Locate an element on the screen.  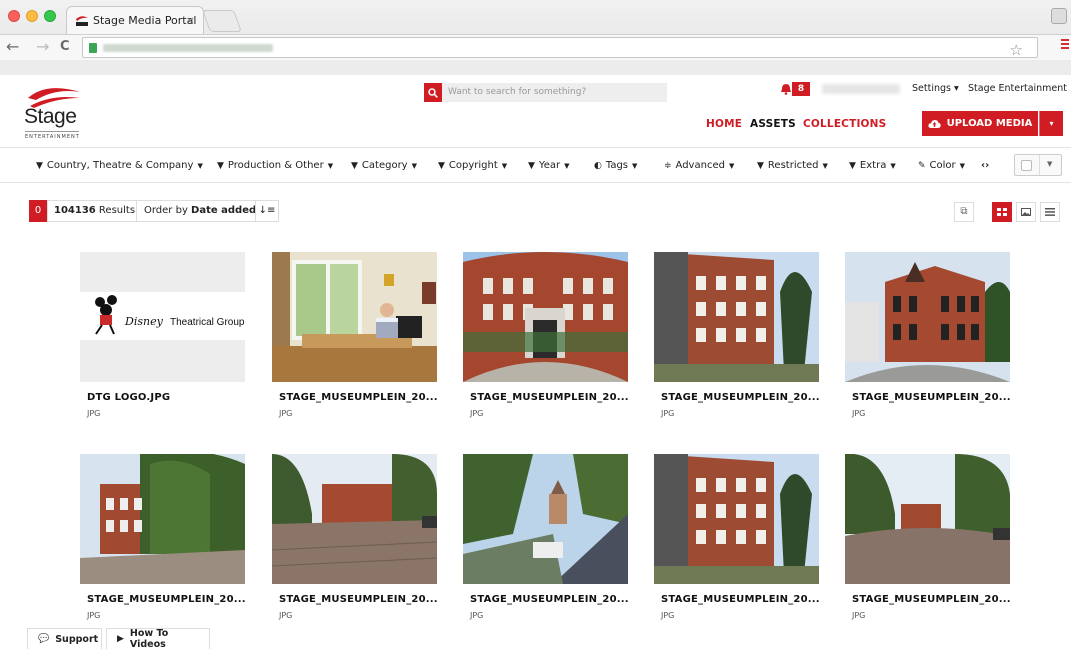
tab-close-icon: × is located at coordinates (190, 20).